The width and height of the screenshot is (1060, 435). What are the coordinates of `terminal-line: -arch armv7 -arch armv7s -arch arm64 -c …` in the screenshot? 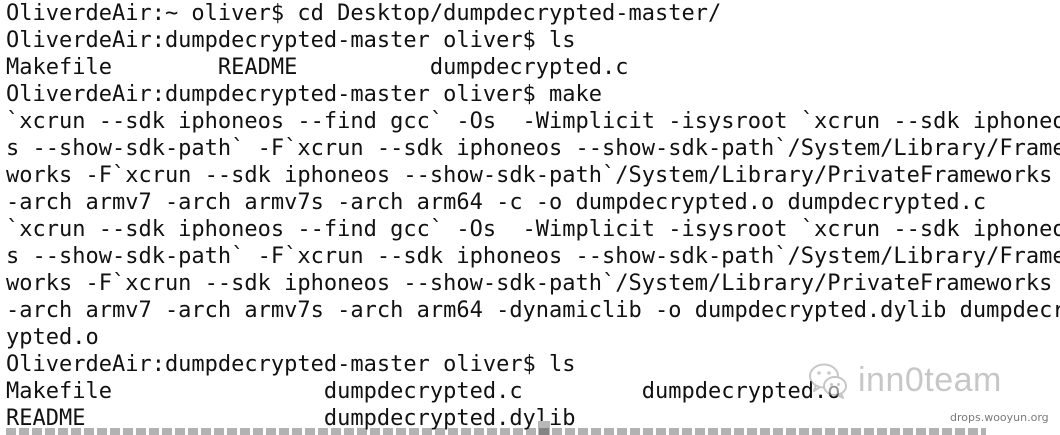 It's located at (496, 202).